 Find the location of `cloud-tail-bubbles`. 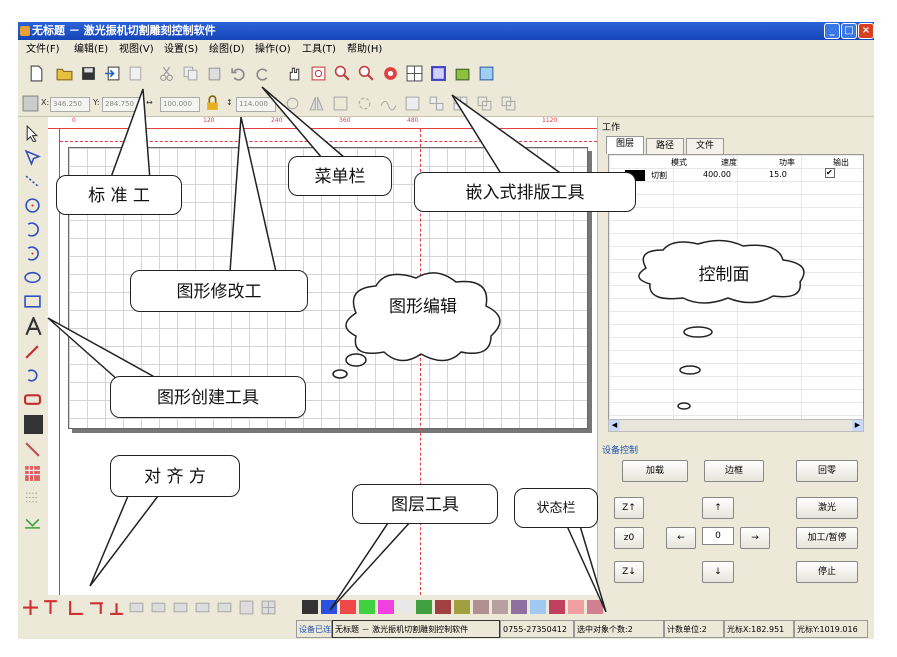

cloud-tail-bubbles is located at coordinates (695, 368).